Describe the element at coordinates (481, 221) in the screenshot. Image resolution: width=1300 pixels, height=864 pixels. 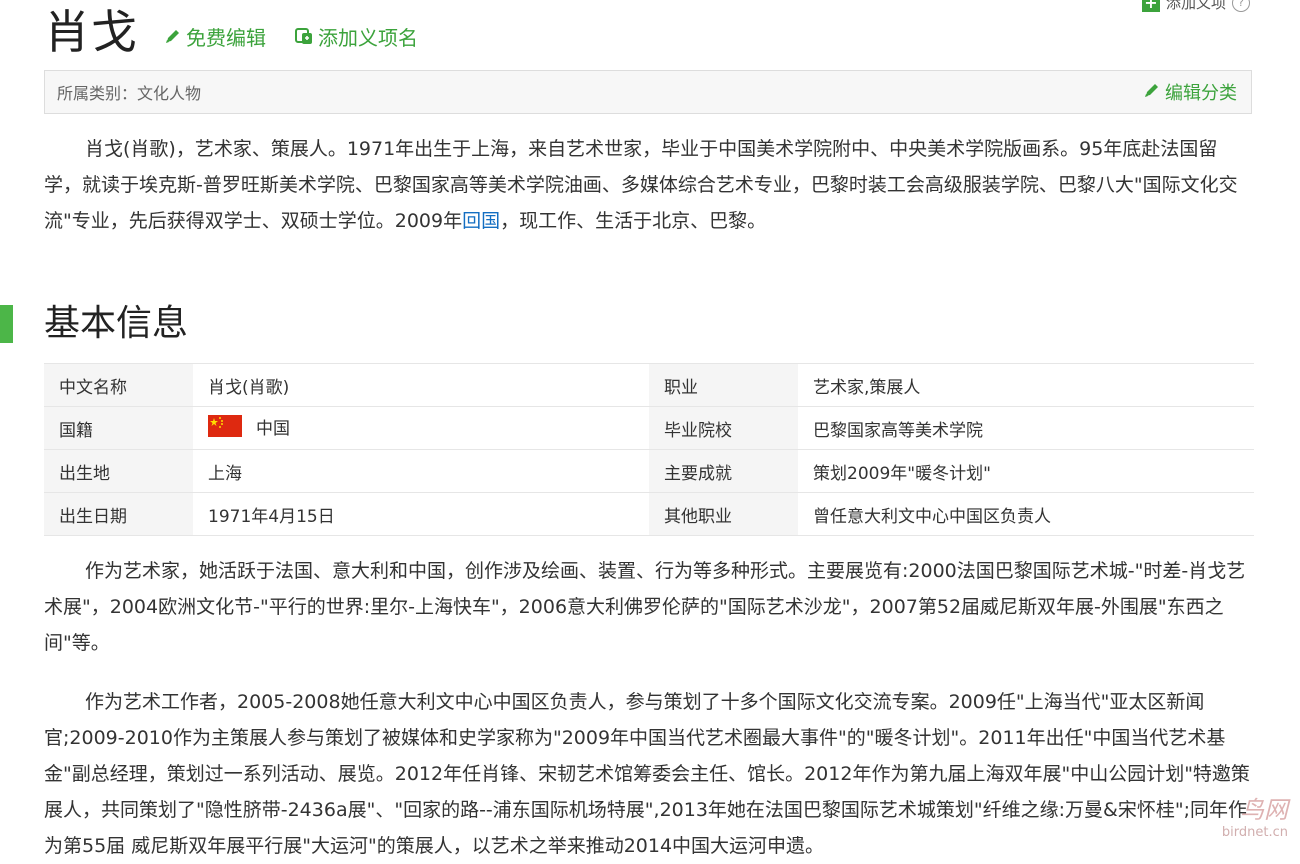
I see `return-link: 回国` at that location.